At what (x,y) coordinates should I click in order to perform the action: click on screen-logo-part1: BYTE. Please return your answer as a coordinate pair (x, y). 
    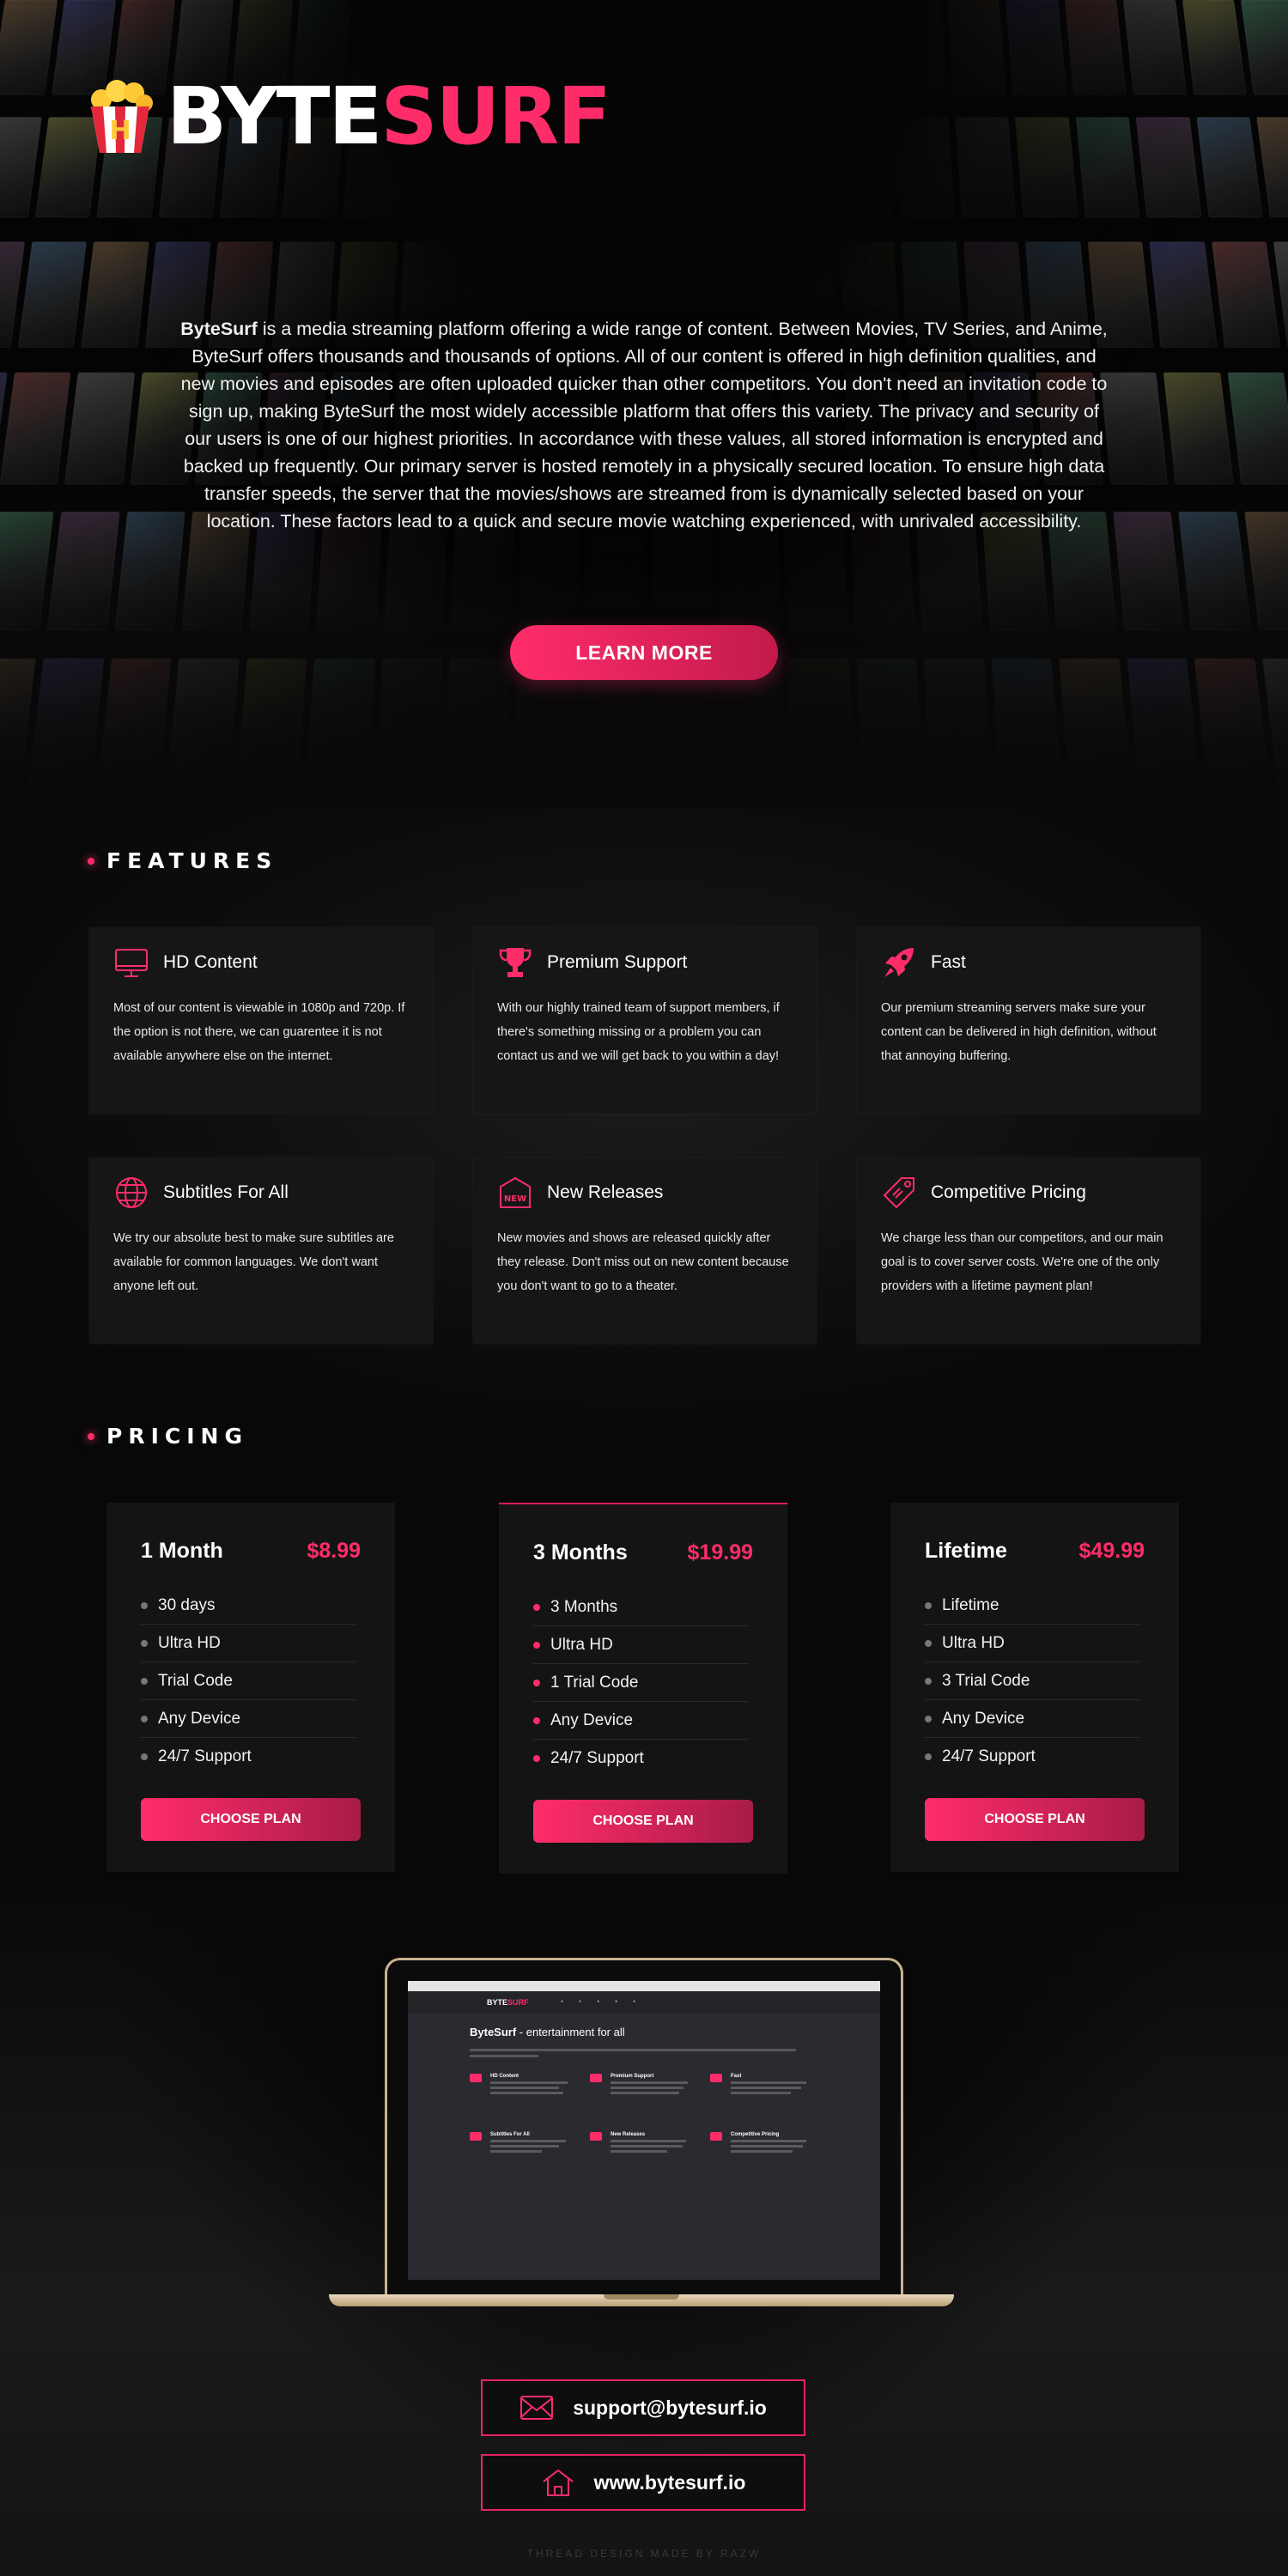
    Looking at the image, I should click on (497, 2003).